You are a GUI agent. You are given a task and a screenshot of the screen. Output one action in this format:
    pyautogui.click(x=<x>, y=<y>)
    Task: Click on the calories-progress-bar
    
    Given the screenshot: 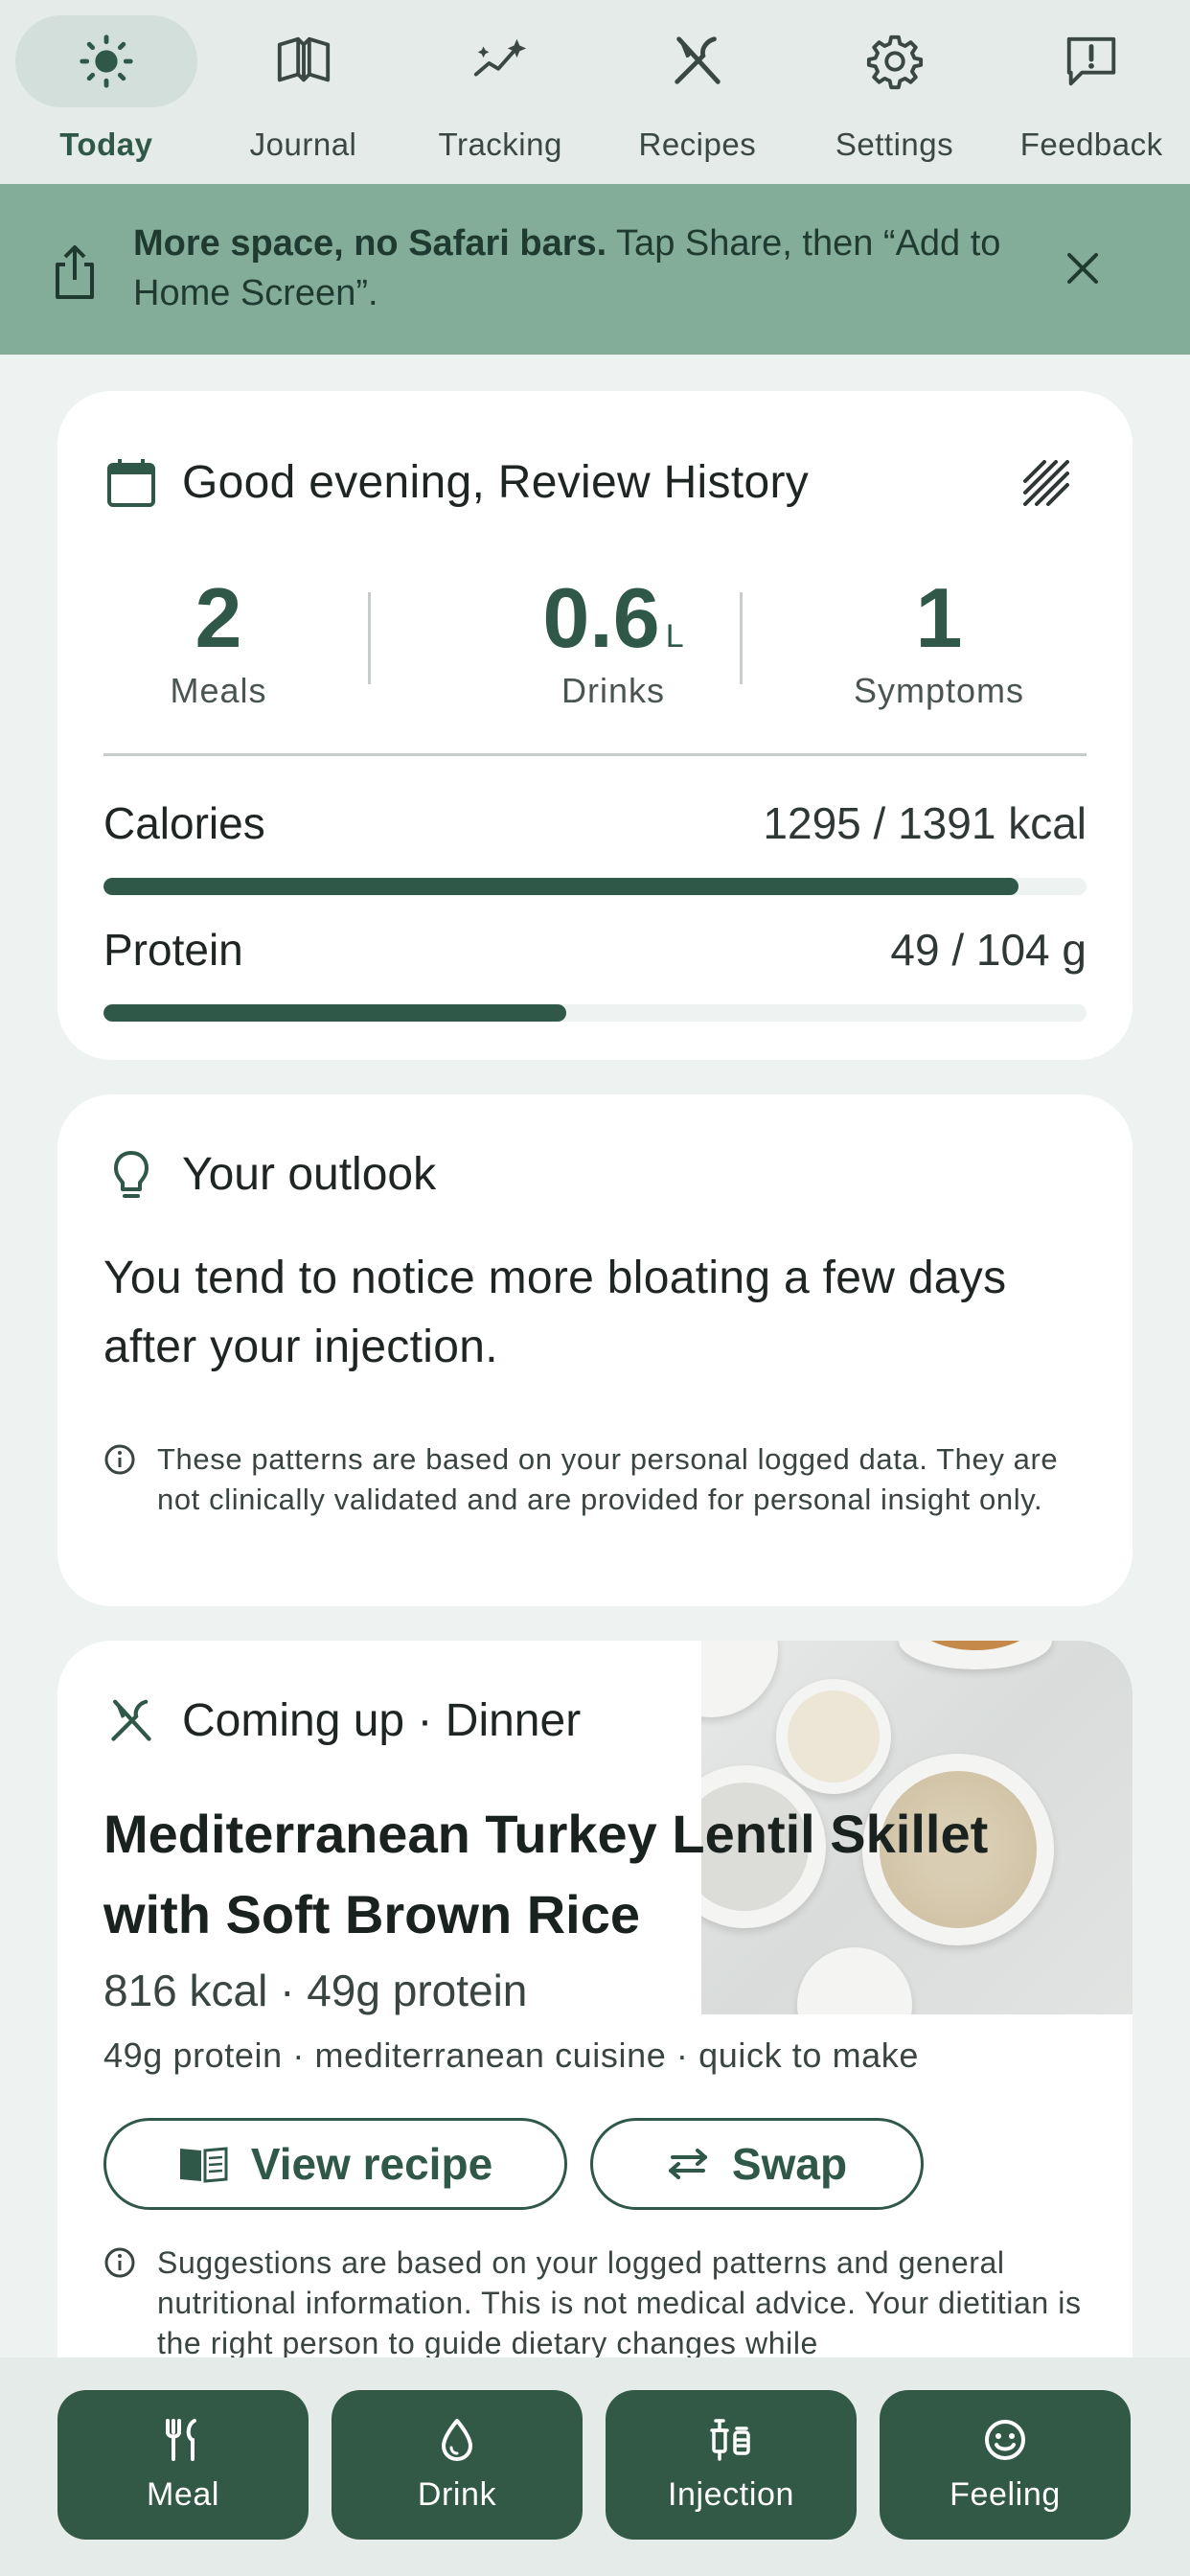 What is the action you would take?
    pyautogui.click(x=595, y=886)
    